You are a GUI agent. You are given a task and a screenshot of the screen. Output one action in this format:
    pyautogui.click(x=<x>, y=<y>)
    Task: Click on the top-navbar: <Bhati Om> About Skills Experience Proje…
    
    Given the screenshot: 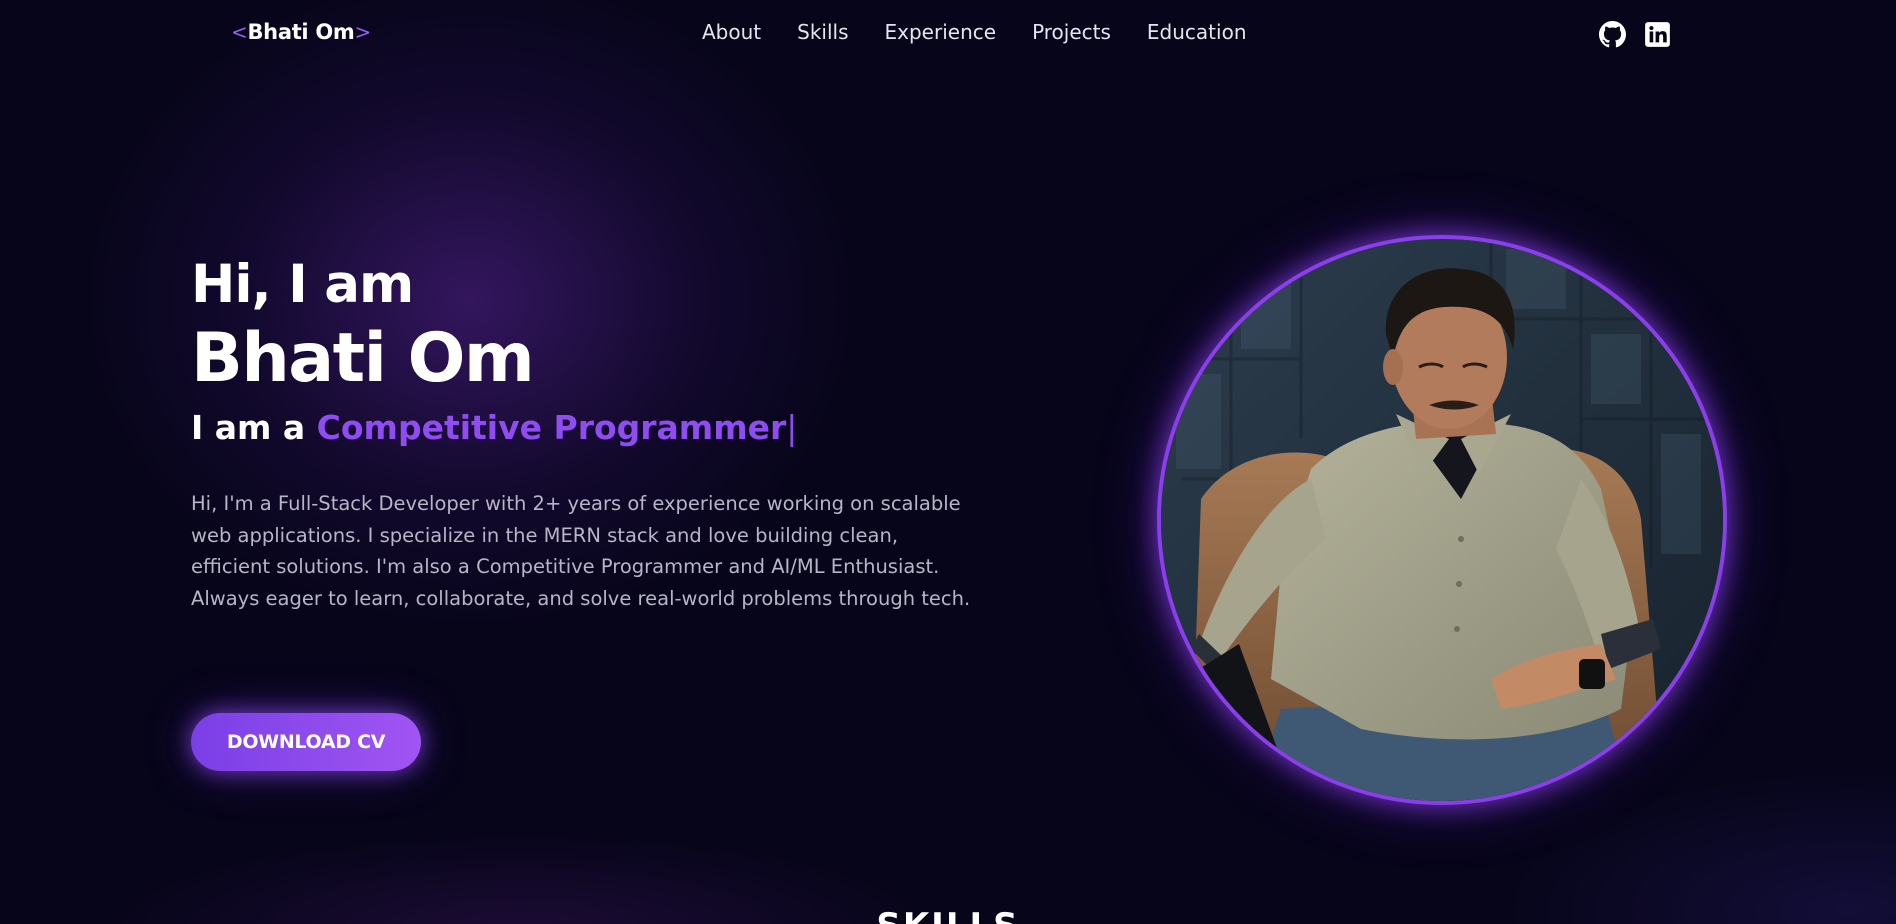 What is the action you would take?
    pyautogui.click(x=948, y=34)
    